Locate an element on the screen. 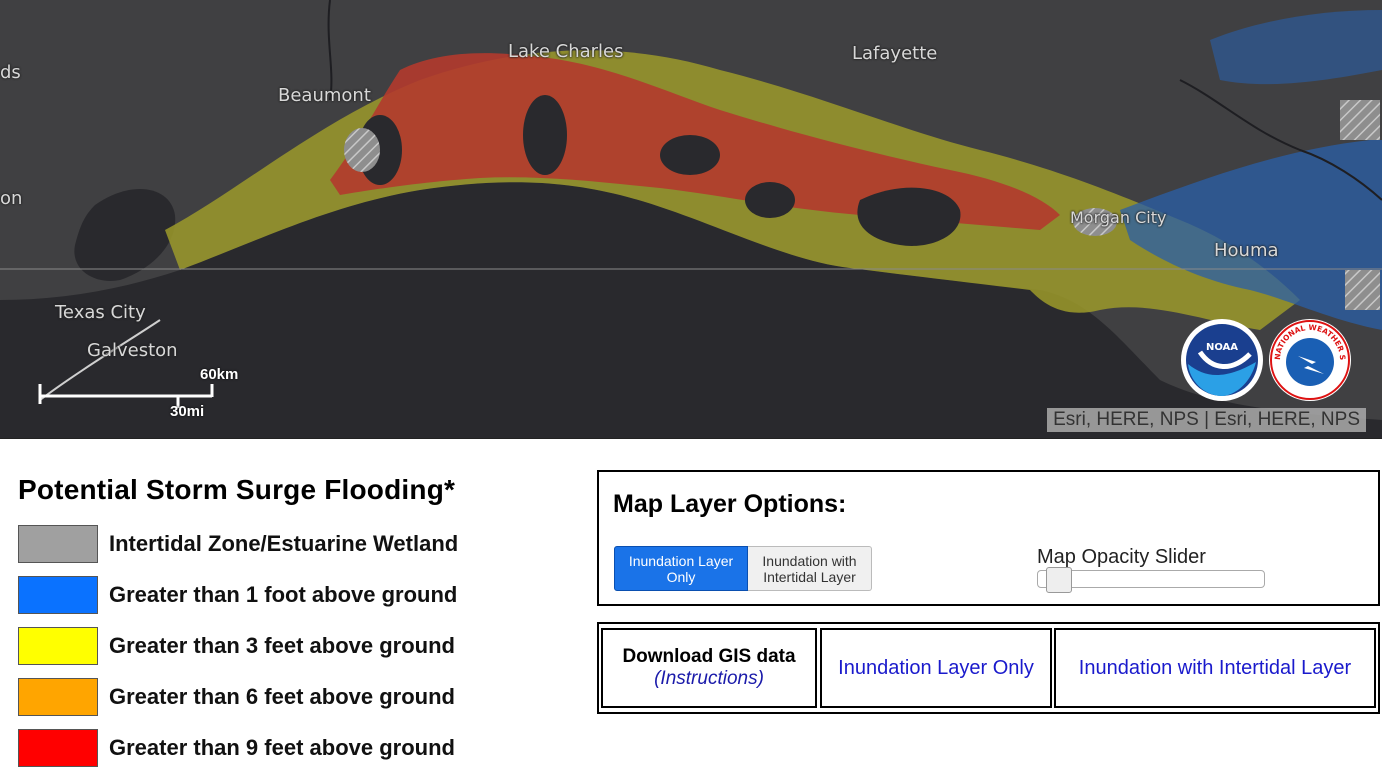  download-inundation-only-cell: Inundation Layer Only is located at coordinates (936, 668).